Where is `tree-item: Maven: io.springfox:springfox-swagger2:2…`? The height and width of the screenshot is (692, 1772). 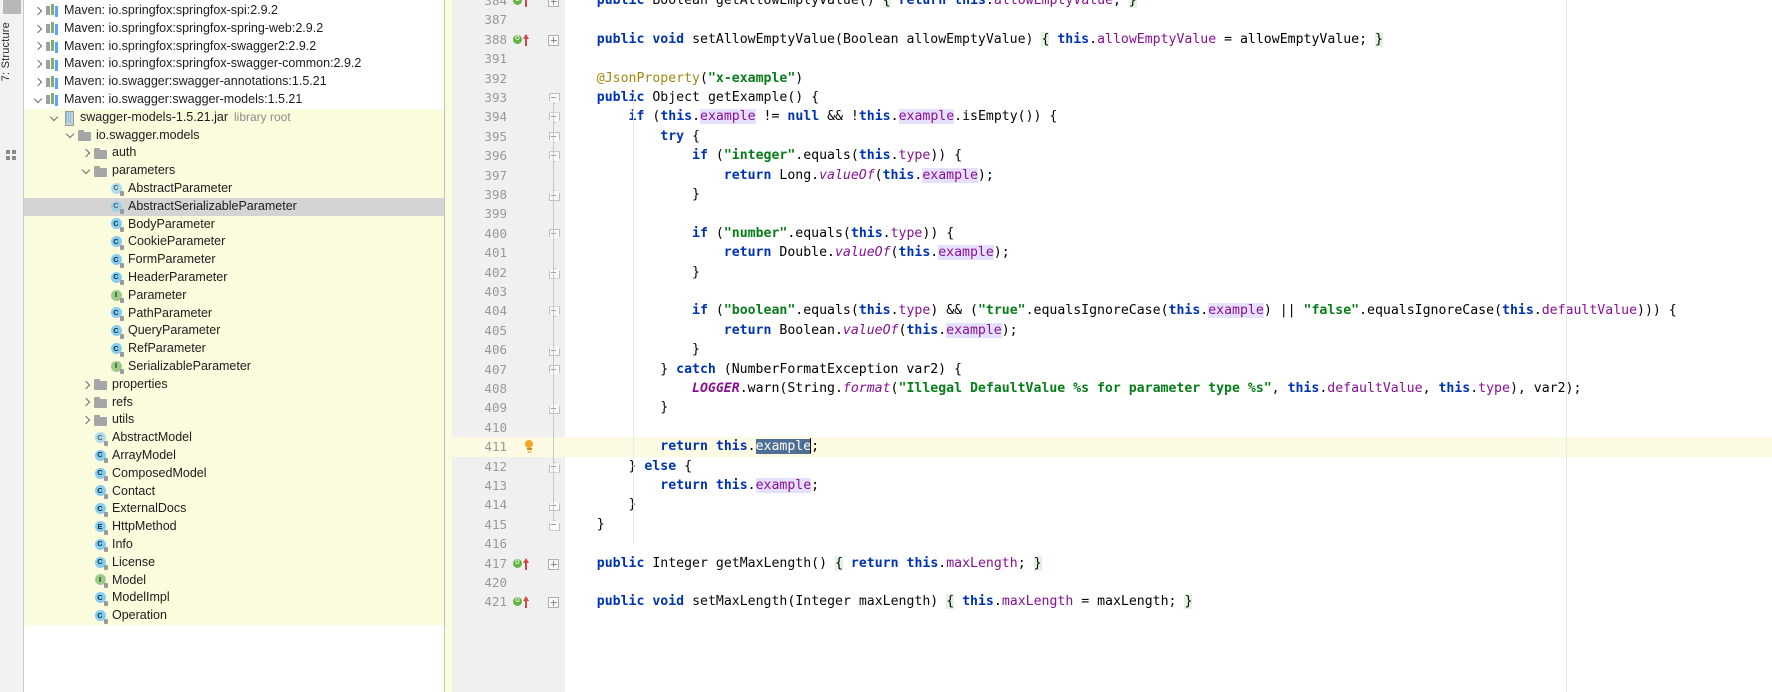
tree-item: Maven: io.springfox:springfox-swagger2:2… is located at coordinates (234, 47).